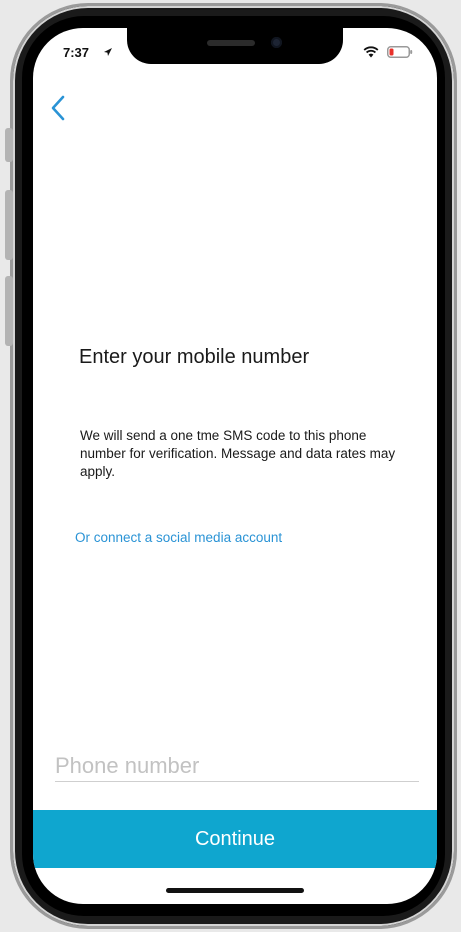 The width and height of the screenshot is (461, 932). I want to click on battery-low-icon, so click(400, 52).